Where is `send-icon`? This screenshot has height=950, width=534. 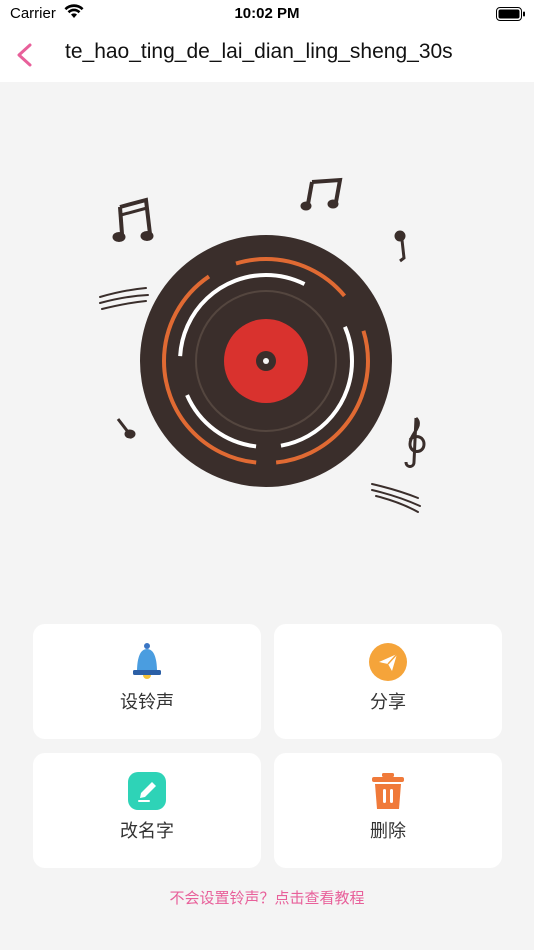 send-icon is located at coordinates (388, 662).